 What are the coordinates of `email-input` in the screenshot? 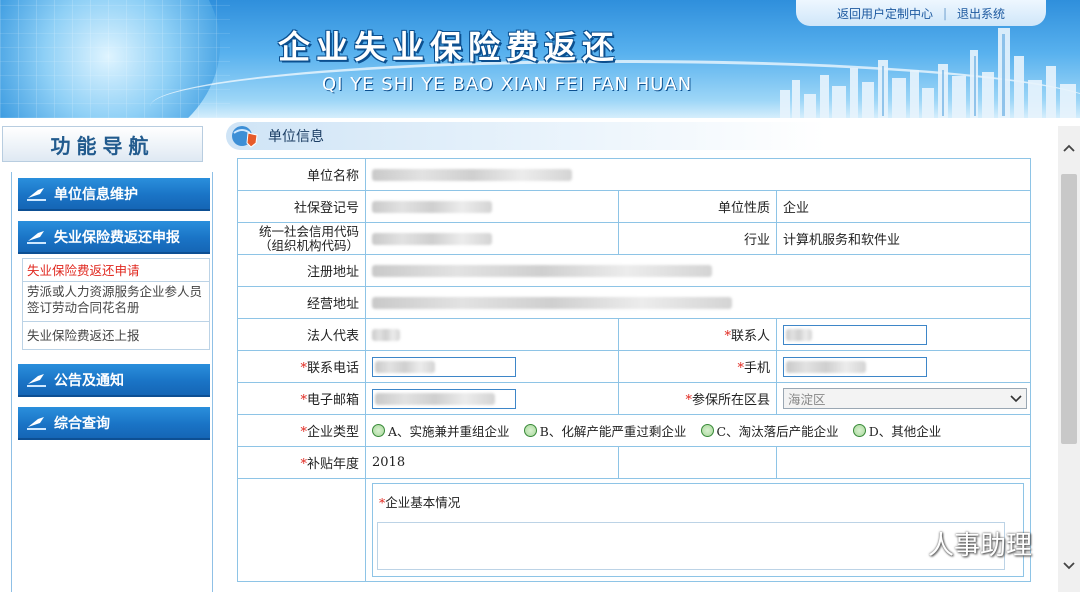 It's located at (444, 398).